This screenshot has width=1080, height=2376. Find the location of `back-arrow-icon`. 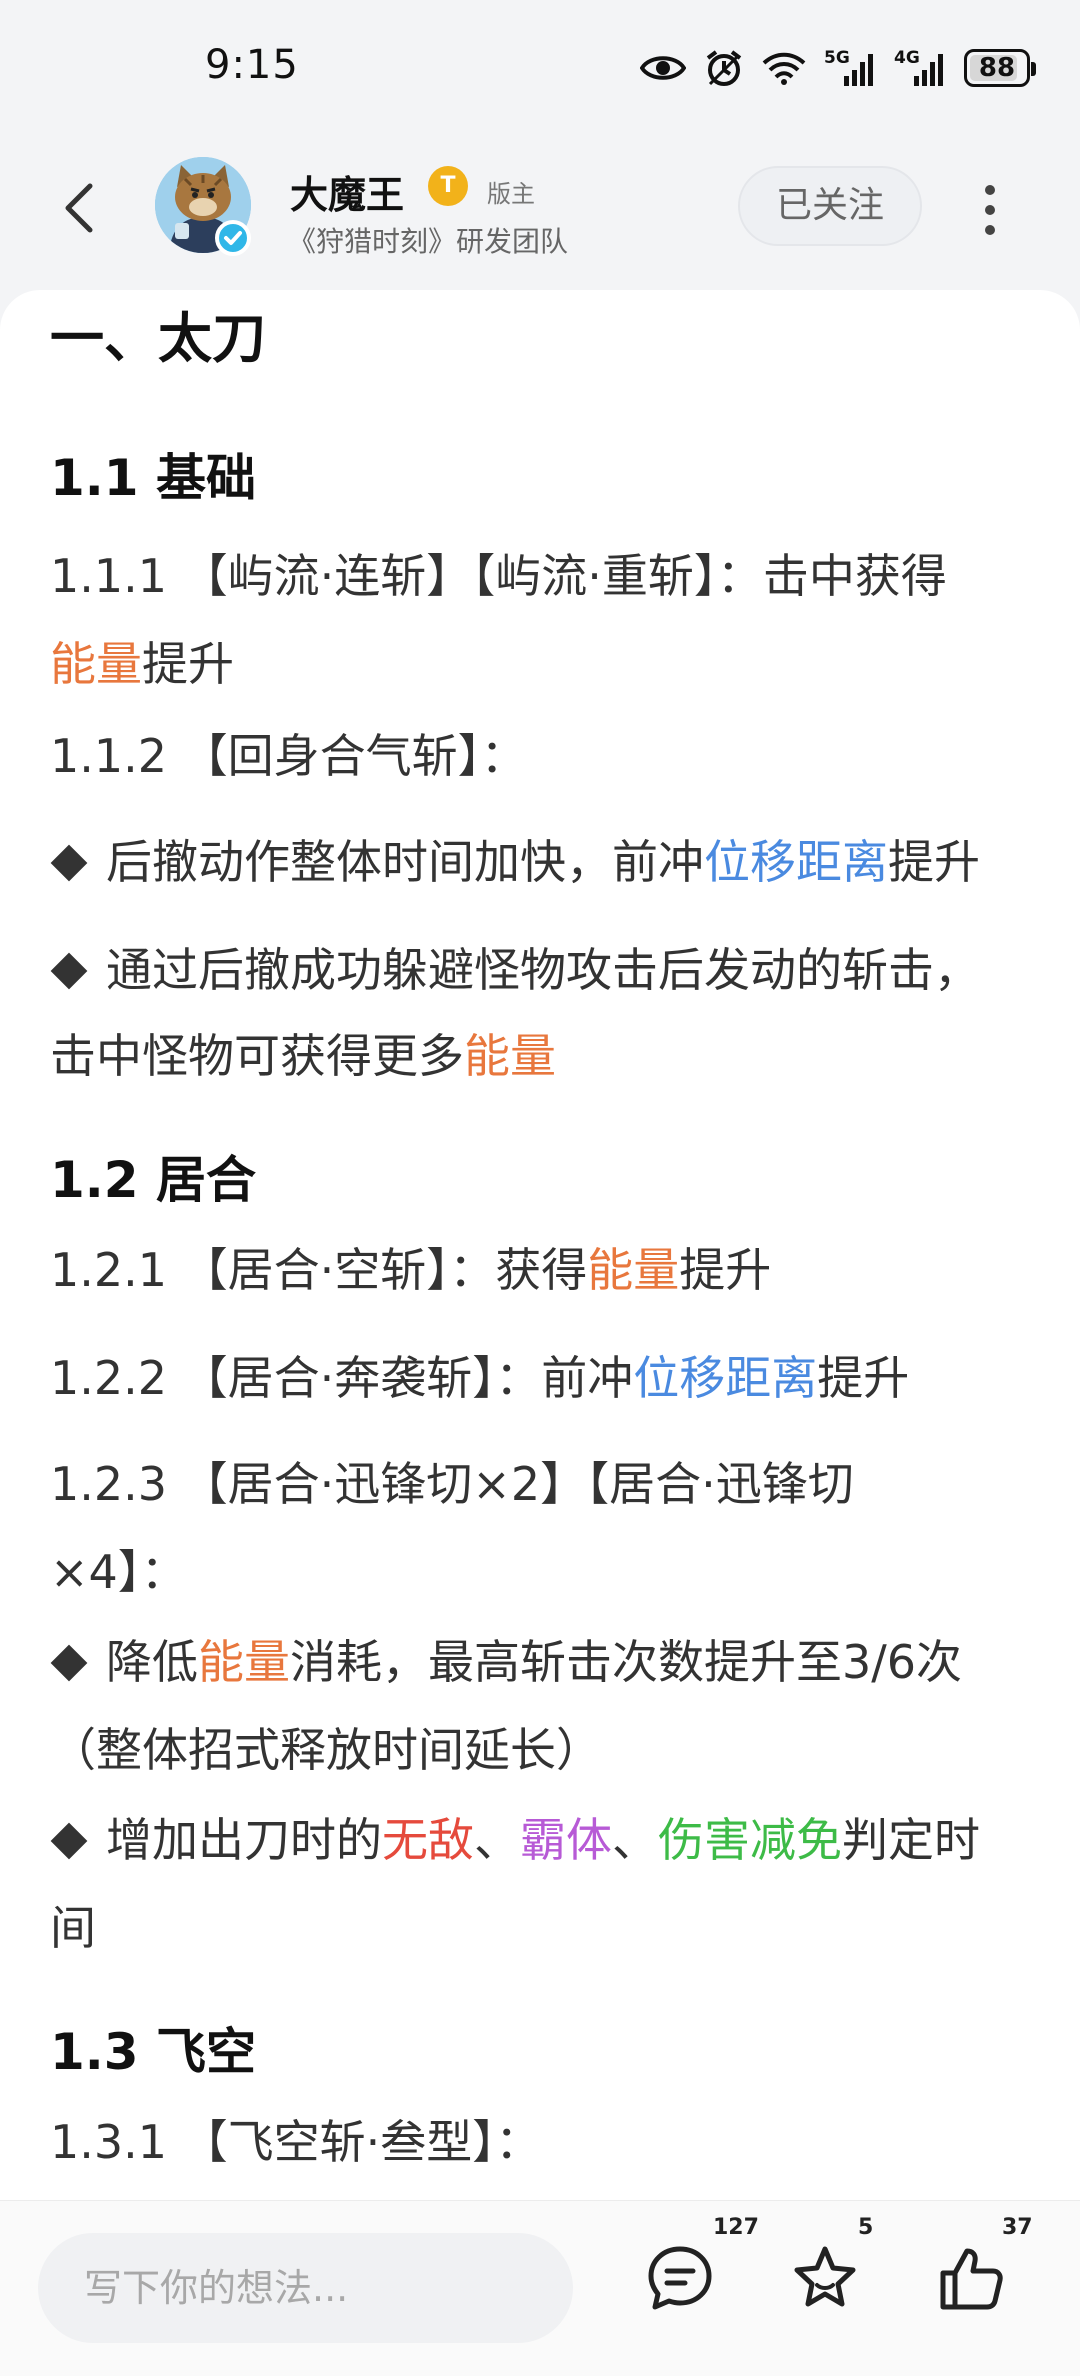

back-arrow-icon is located at coordinates (79, 208).